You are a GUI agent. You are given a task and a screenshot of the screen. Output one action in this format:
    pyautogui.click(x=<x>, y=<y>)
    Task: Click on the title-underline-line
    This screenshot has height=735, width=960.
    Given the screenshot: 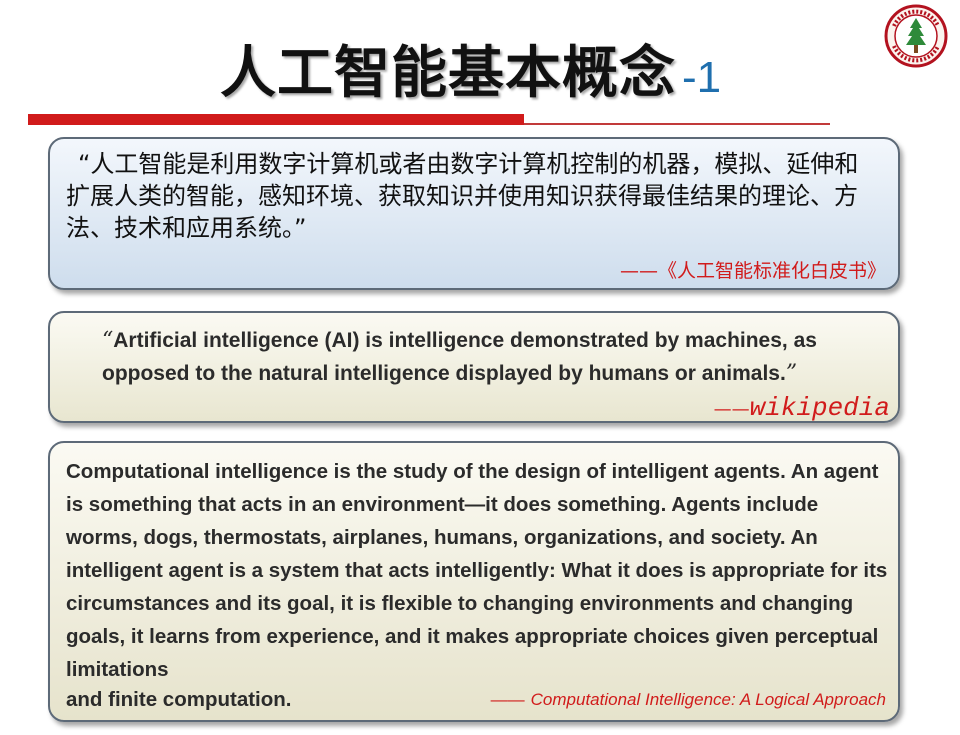 What is the action you would take?
    pyautogui.click(x=677, y=124)
    